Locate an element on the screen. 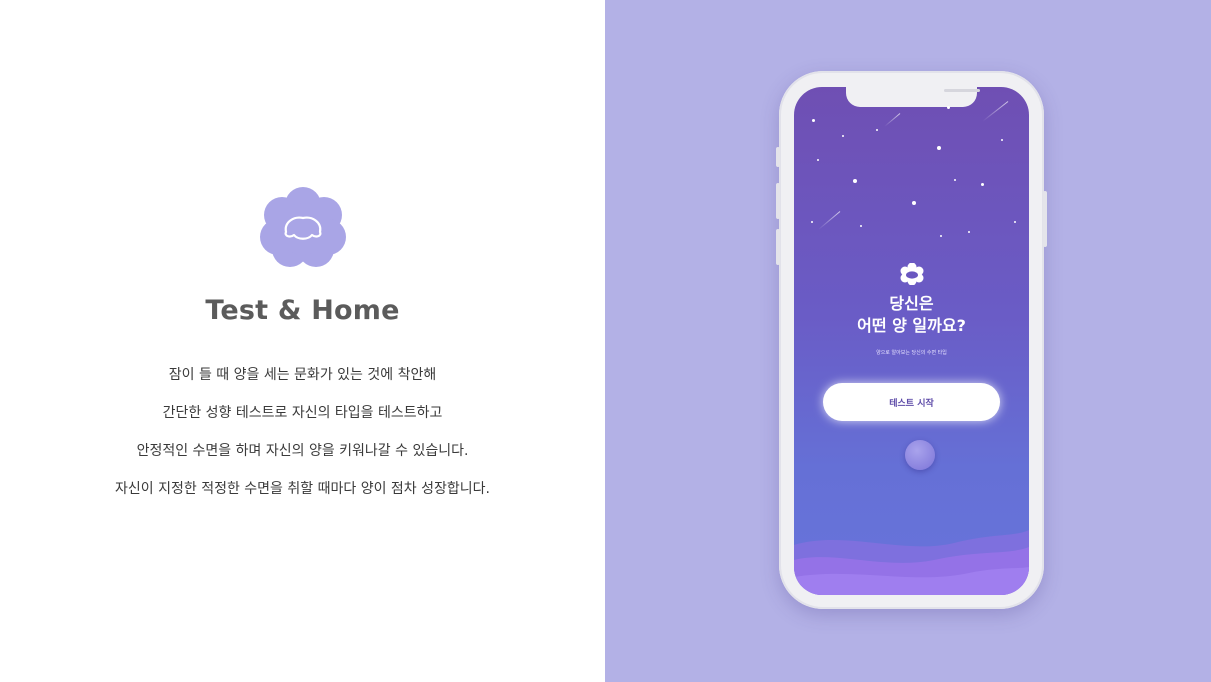 The image size is (1211, 682). phone-volume-up is located at coordinates (778, 201).